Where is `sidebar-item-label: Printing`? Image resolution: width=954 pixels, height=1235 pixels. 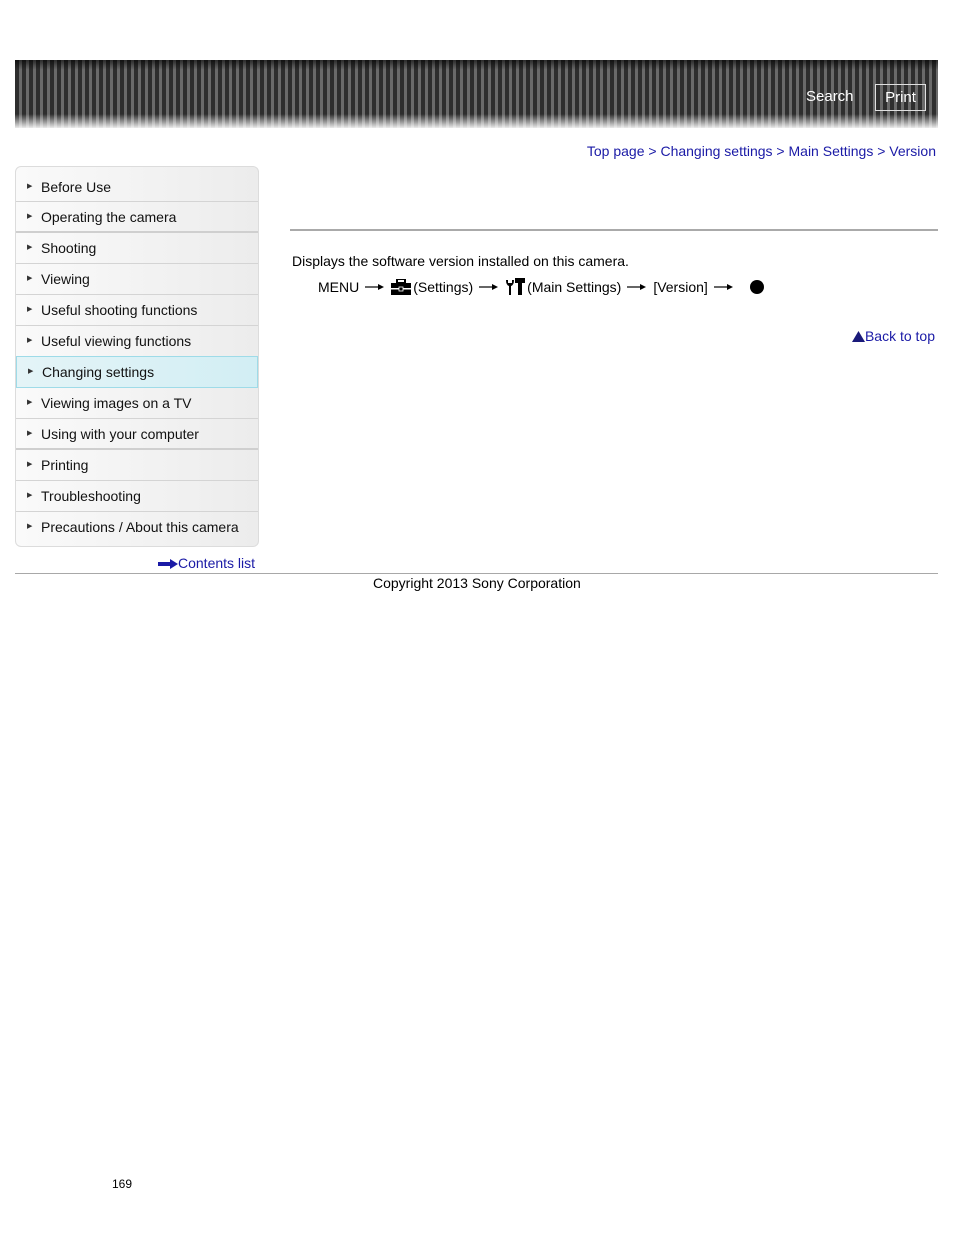 sidebar-item-label: Printing is located at coordinates (65, 465).